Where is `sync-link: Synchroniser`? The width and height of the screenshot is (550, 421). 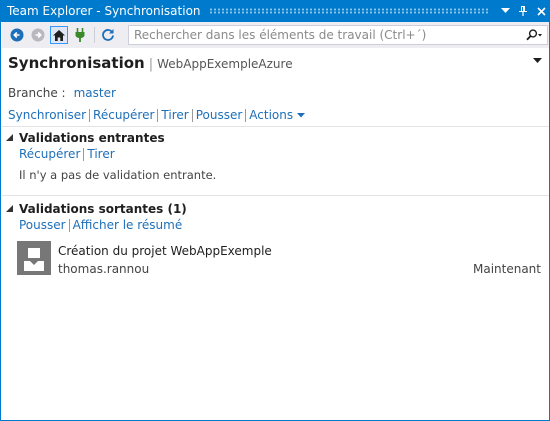
sync-link: Synchroniser is located at coordinates (47, 115).